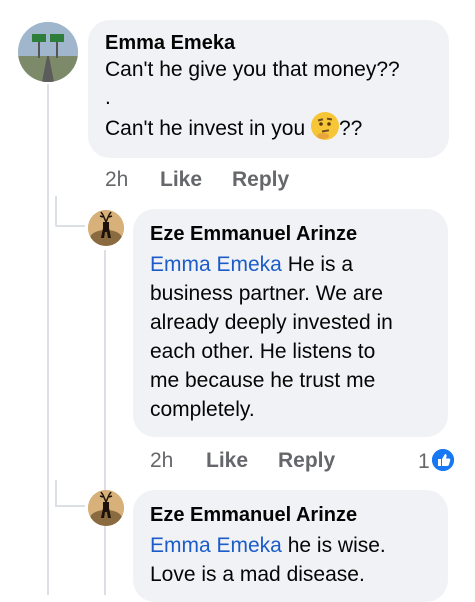 The height and width of the screenshot is (602, 475). What do you see at coordinates (317, 264) in the screenshot?
I see `reply-text: He is a` at bounding box center [317, 264].